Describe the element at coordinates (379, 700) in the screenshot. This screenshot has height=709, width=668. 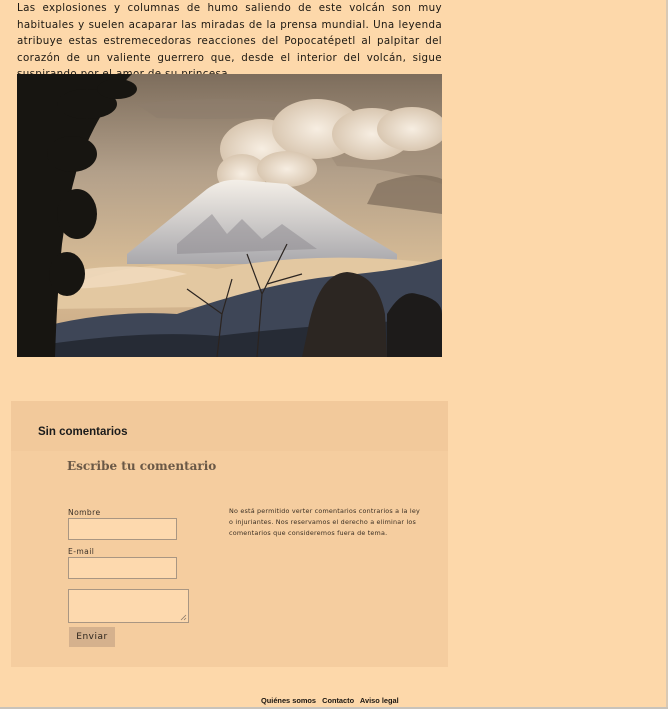
I see `footer-link-aviso-legal: Aviso legal` at that location.